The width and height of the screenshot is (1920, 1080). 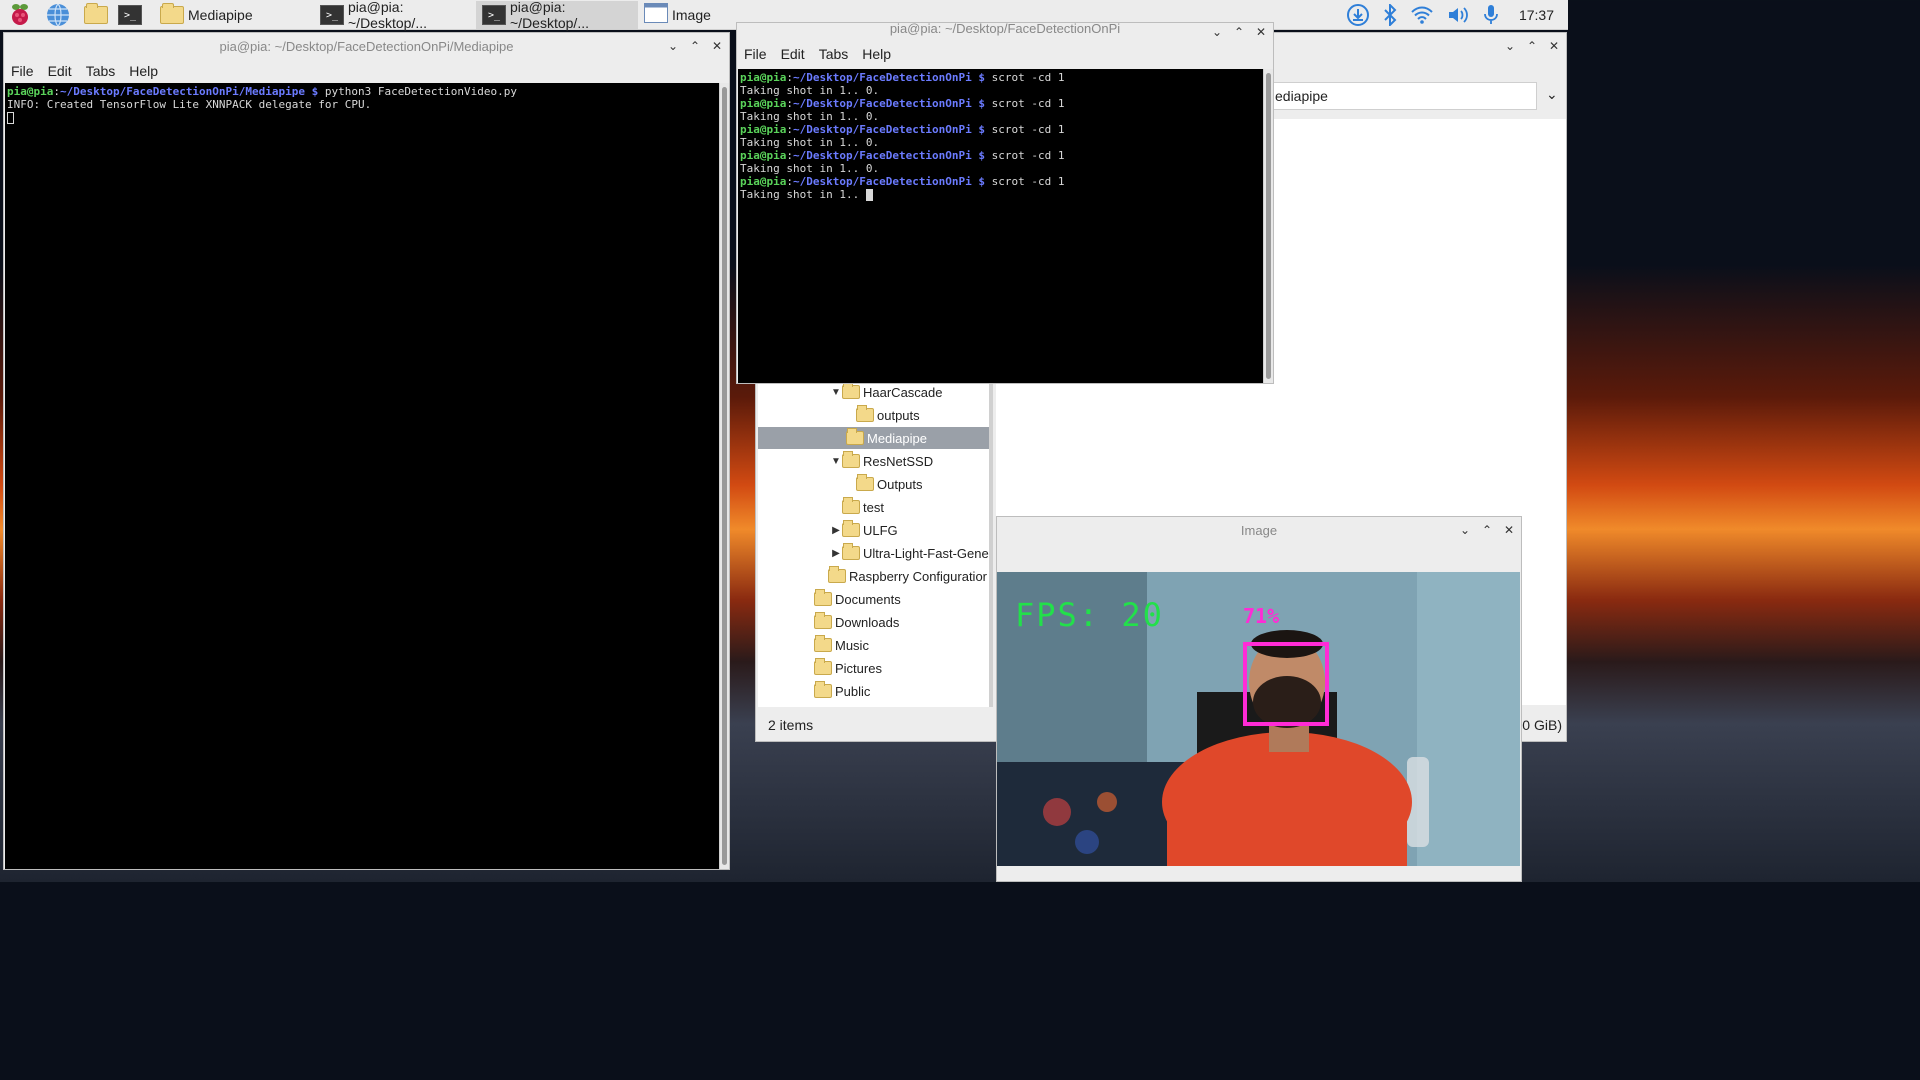 I want to click on web-browser-icon, so click(x=58, y=15).